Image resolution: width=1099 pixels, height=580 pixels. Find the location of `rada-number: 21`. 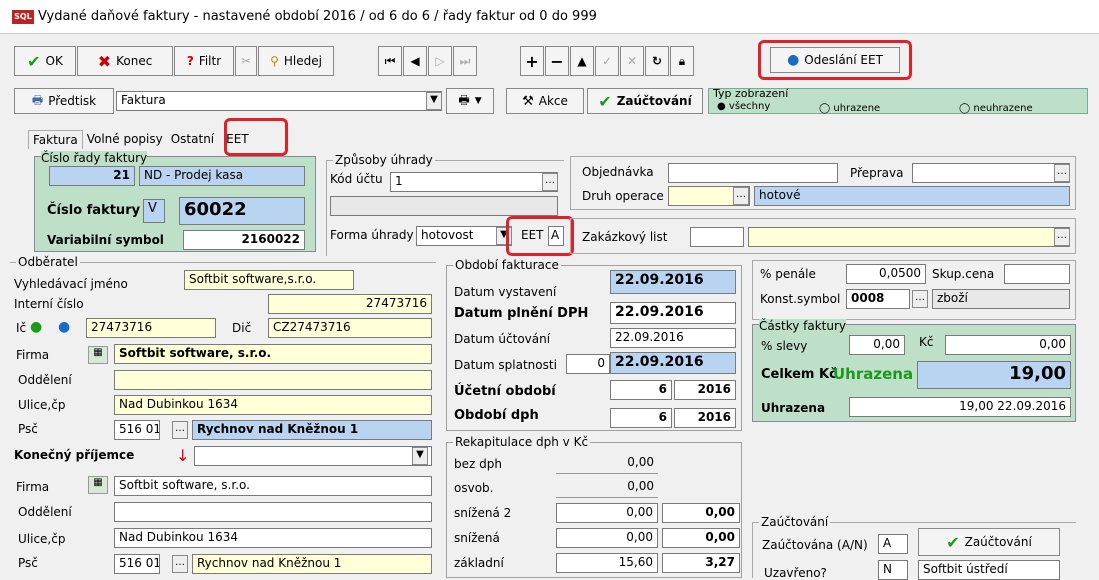

rada-number: 21 is located at coordinates (92, 176).